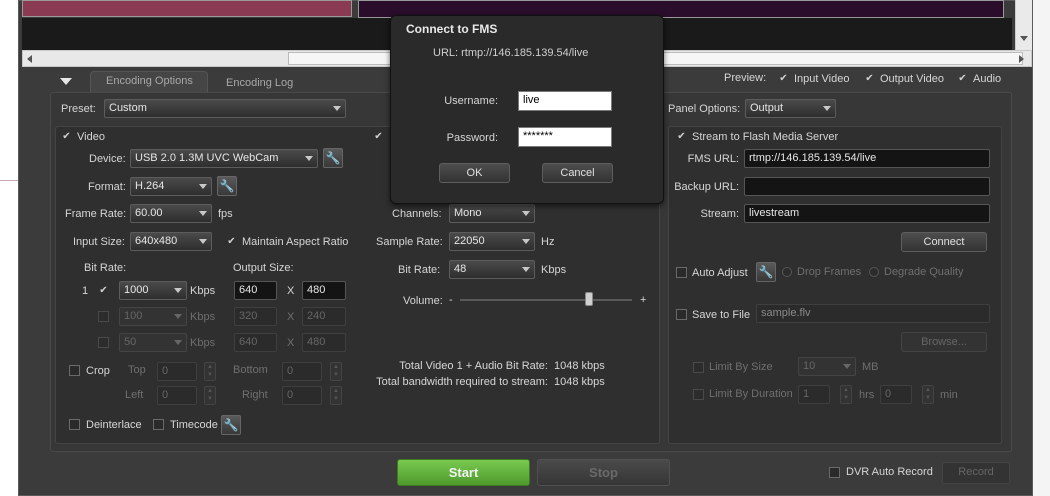 This screenshot has width=1050, height=496. I want to click on auto-adjust-checkbox, so click(681, 272).